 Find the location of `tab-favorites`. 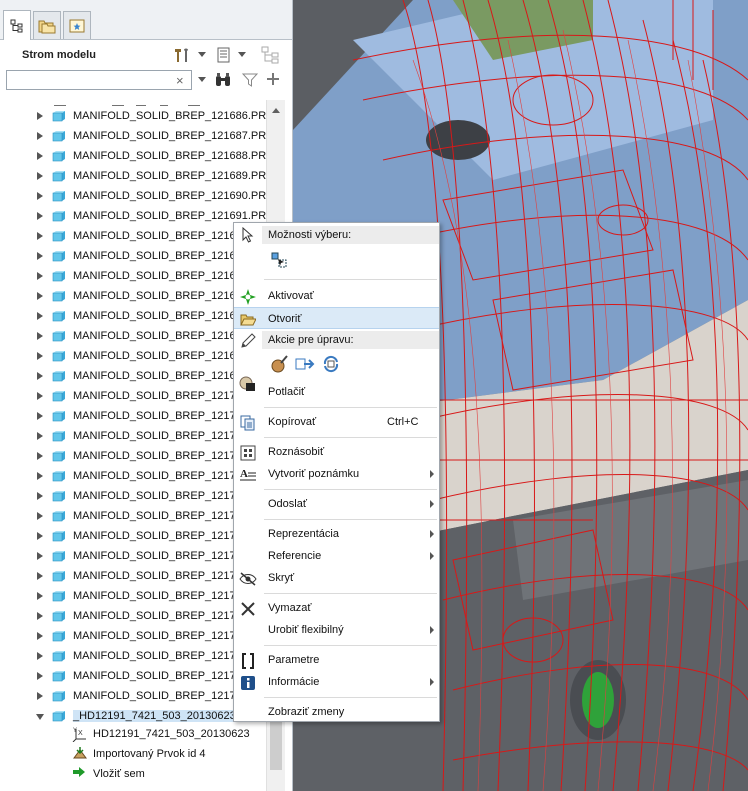

tab-favorites is located at coordinates (77, 25).